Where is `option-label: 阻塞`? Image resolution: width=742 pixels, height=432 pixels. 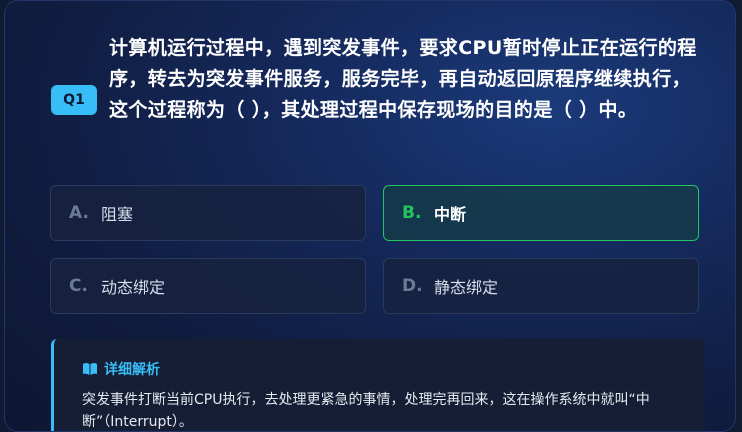 option-label: 阻塞 is located at coordinates (117, 214).